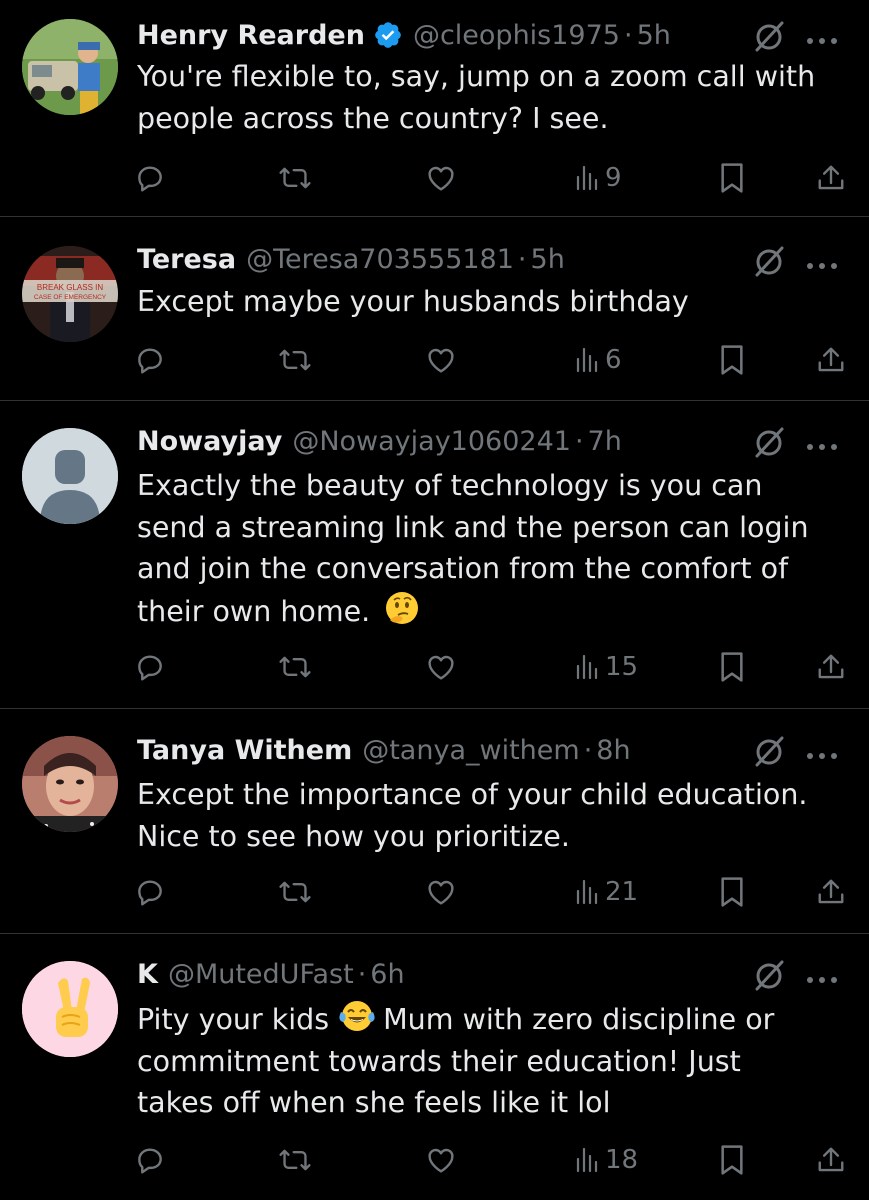 The height and width of the screenshot is (1200, 869). Describe the element at coordinates (613, 750) in the screenshot. I see `timestamp: 8h` at that location.